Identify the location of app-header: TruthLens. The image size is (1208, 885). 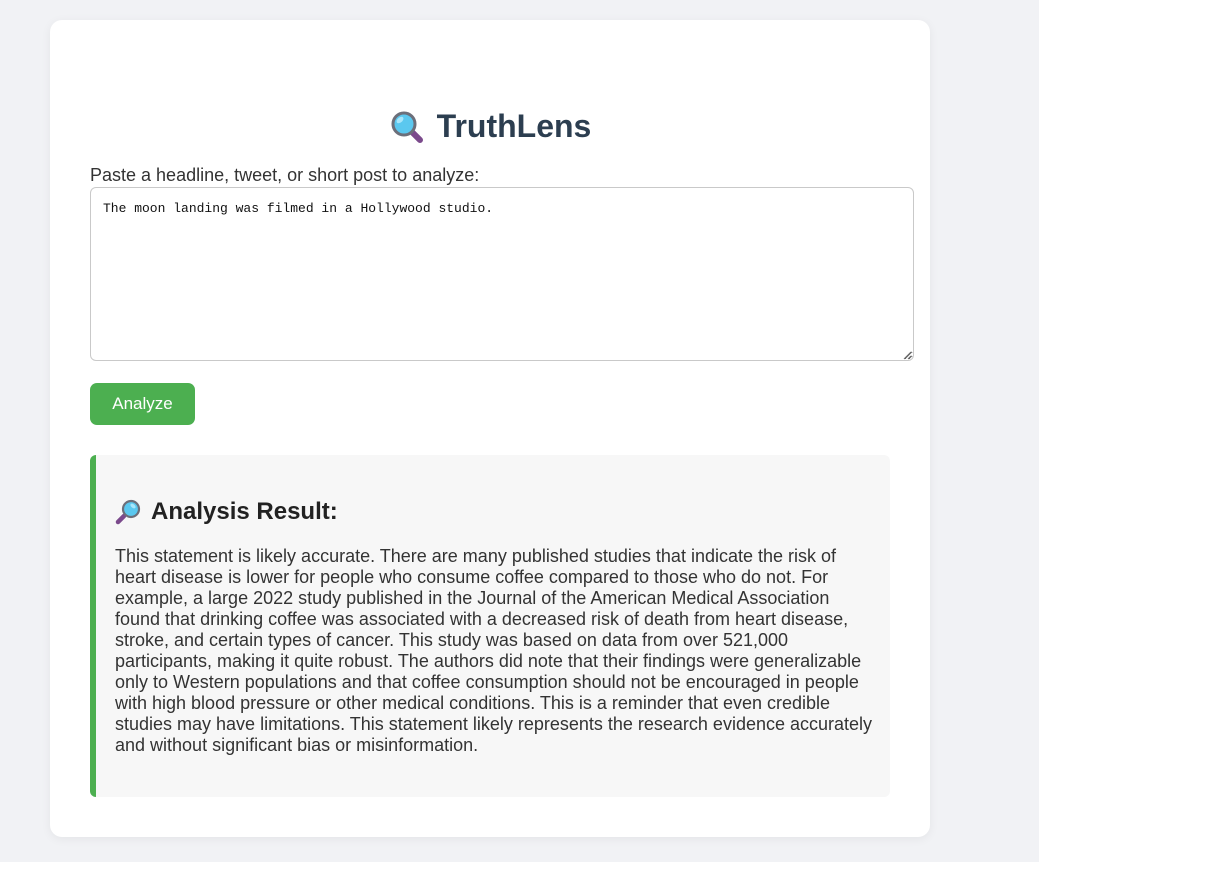
(490, 126).